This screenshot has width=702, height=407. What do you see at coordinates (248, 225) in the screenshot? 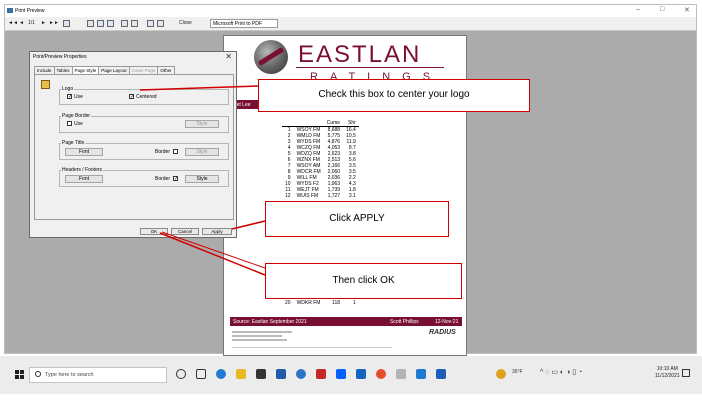
I see `arrow-to-apply` at bounding box center [248, 225].